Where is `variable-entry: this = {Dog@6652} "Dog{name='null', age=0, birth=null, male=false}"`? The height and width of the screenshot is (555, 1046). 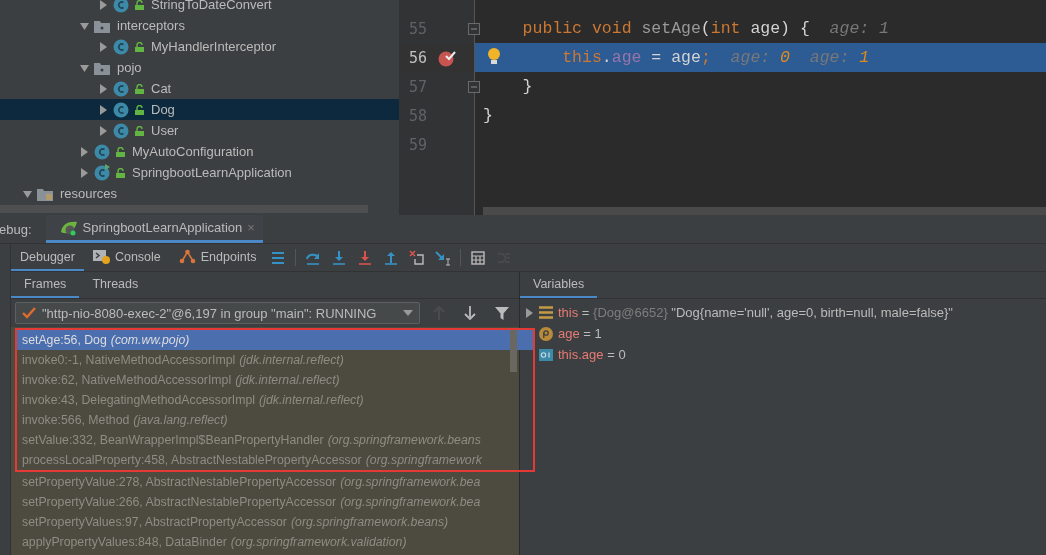
variable-entry: this = {Dog@6652} "Dog{name='null', age=0, birth=null, male=false}" is located at coordinates (755, 312).